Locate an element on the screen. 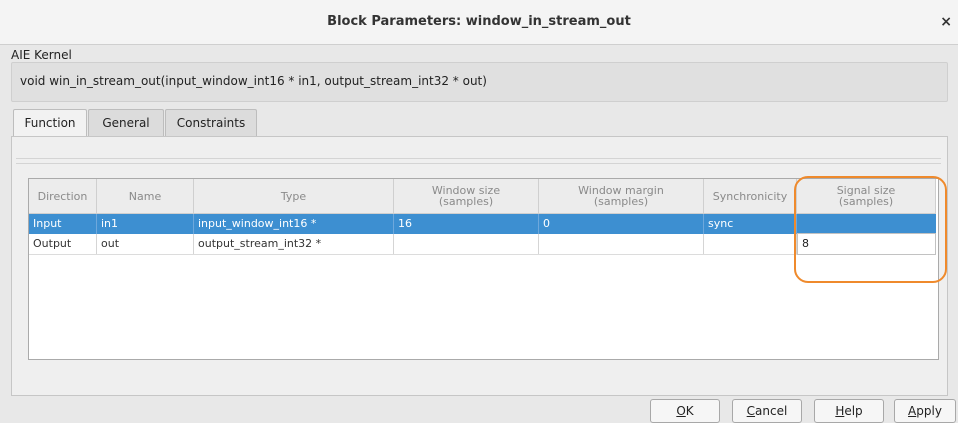 The image size is (958, 423). tab-general: General is located at coordinates (126, 122).